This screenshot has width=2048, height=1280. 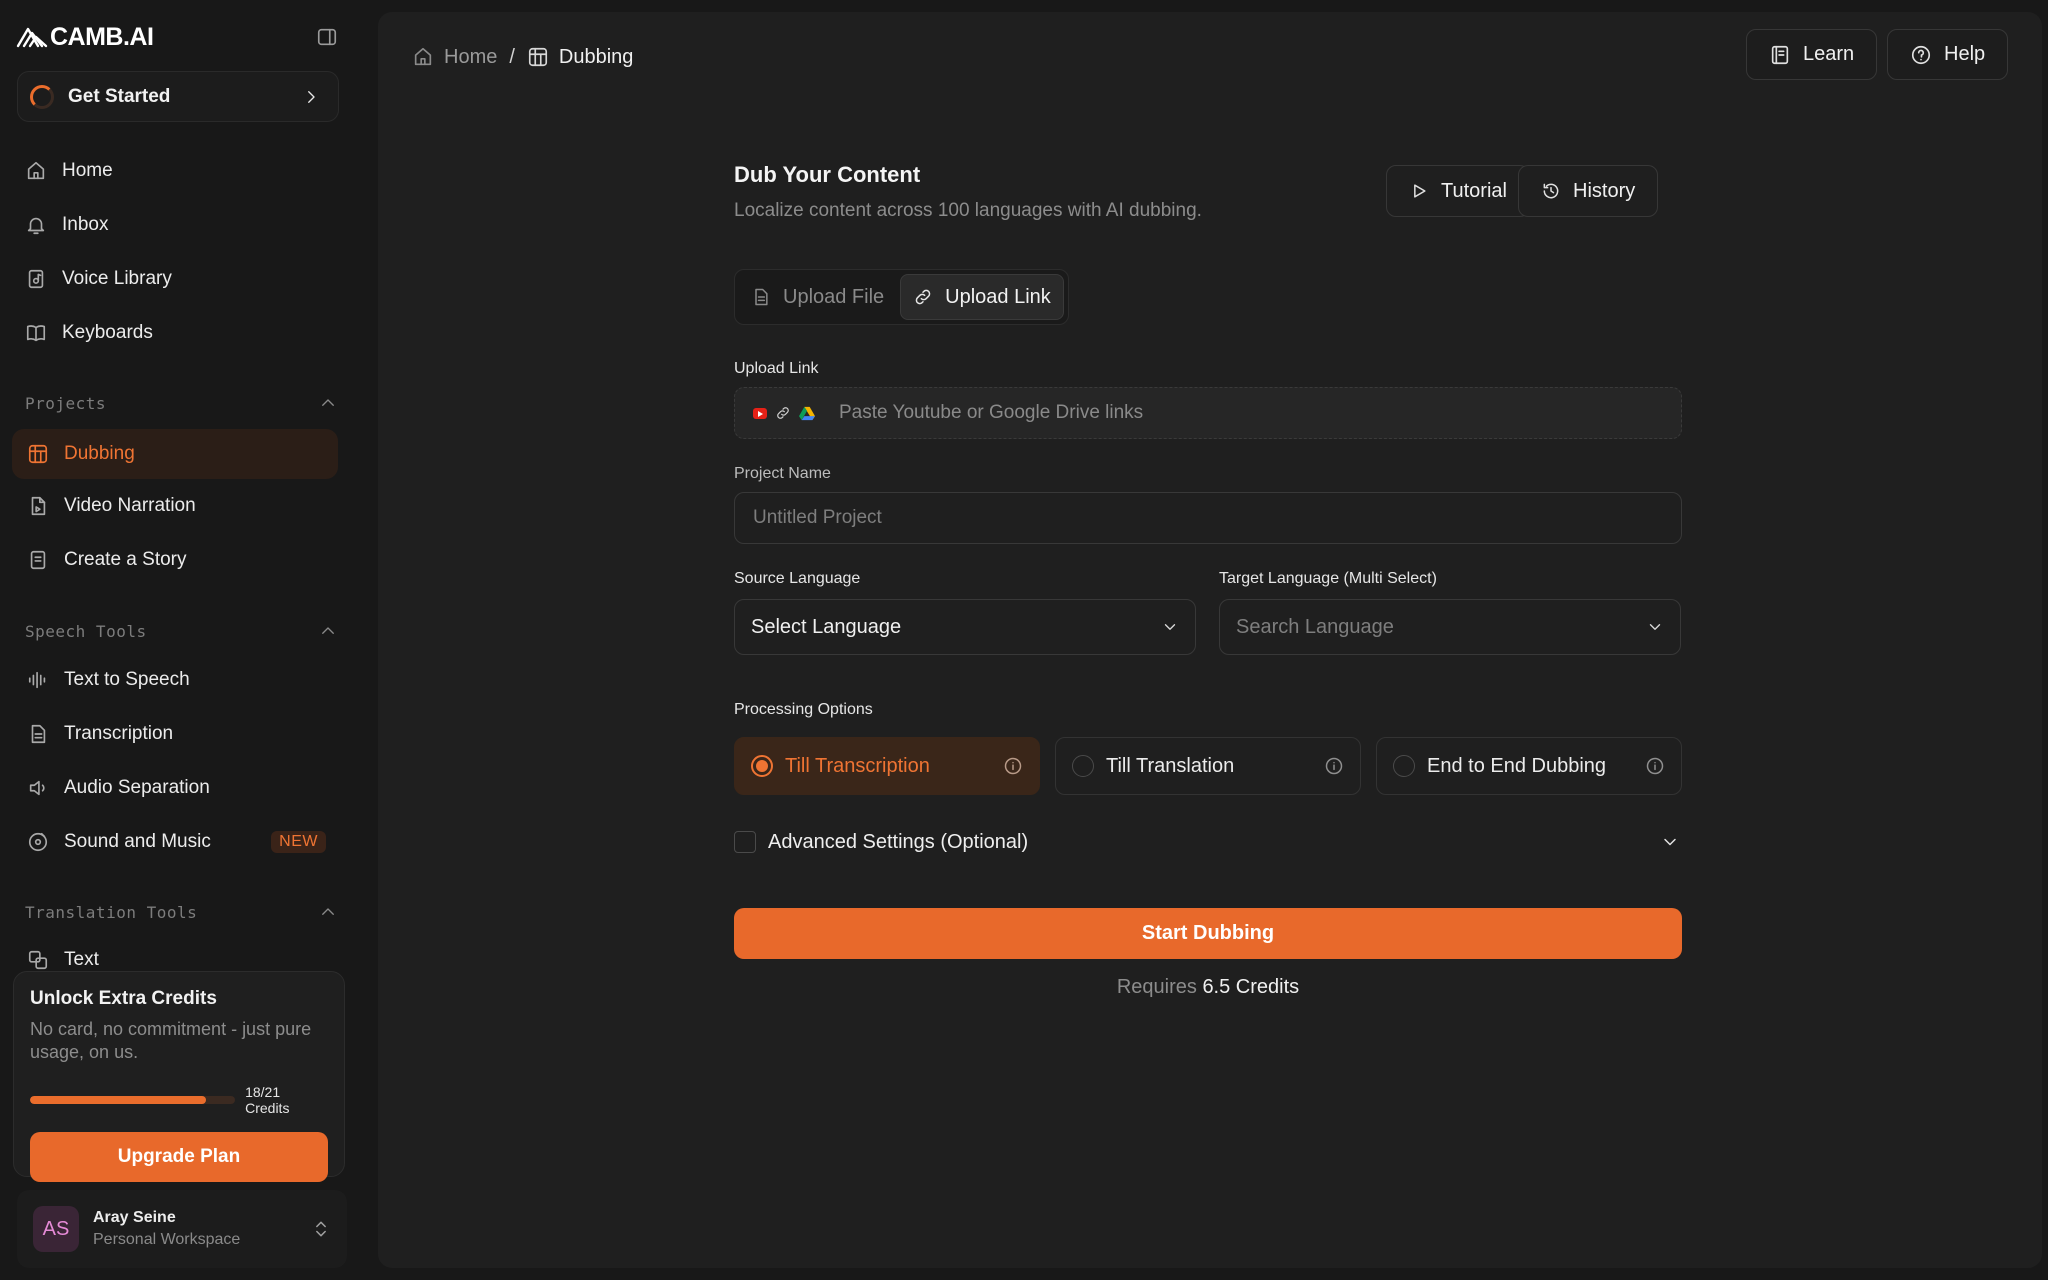 What do you see at coordinates (175, 560) in the screenshot?
I see `sidebar-item-create-a-story: Create a Story` at bounding box center [175, 560].